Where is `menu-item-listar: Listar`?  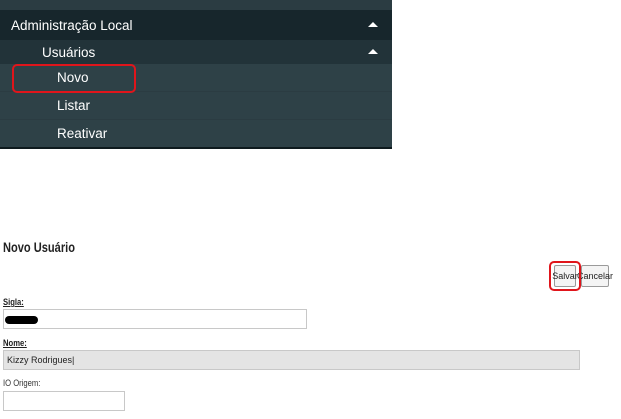
menu-item-listar: Listar is located at coordinates (196, 105).